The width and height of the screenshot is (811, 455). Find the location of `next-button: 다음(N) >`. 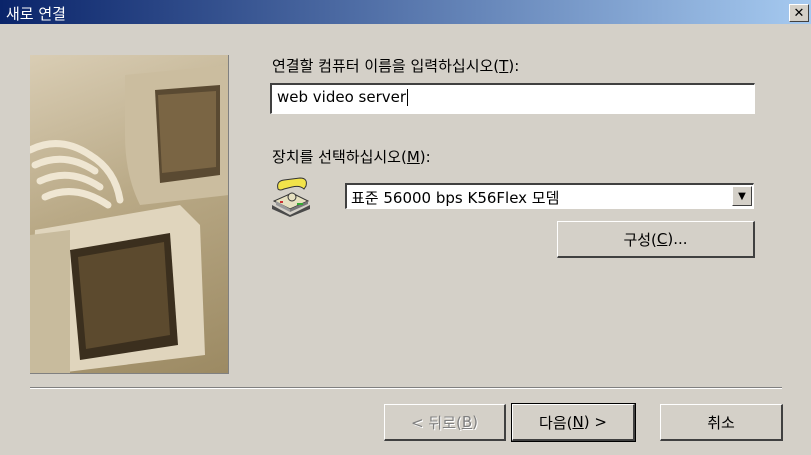

next-button: 다음(N) > is located at coordinates (573, 422).